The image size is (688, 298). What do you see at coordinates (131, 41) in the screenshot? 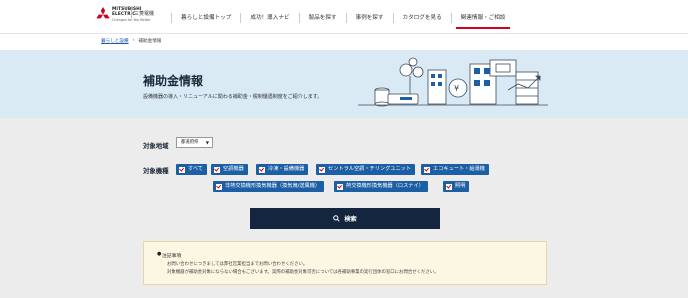
I see `breadcrumb: 暮らしと設備 › 補助金情報` at bounding box center [131, 41].